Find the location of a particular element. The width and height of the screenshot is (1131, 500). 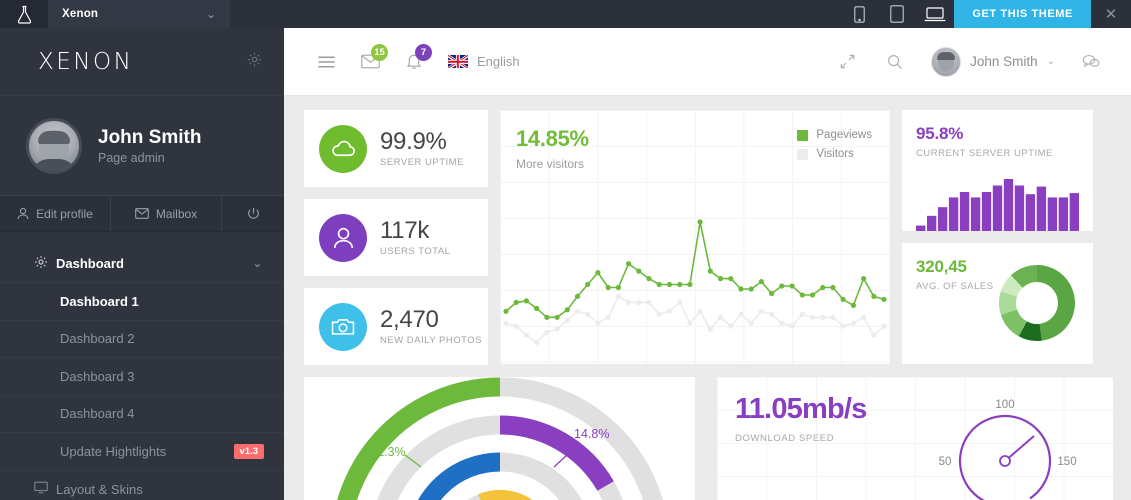

chart-legend: Pageviews Visitors is located at coordinates (834, 148).